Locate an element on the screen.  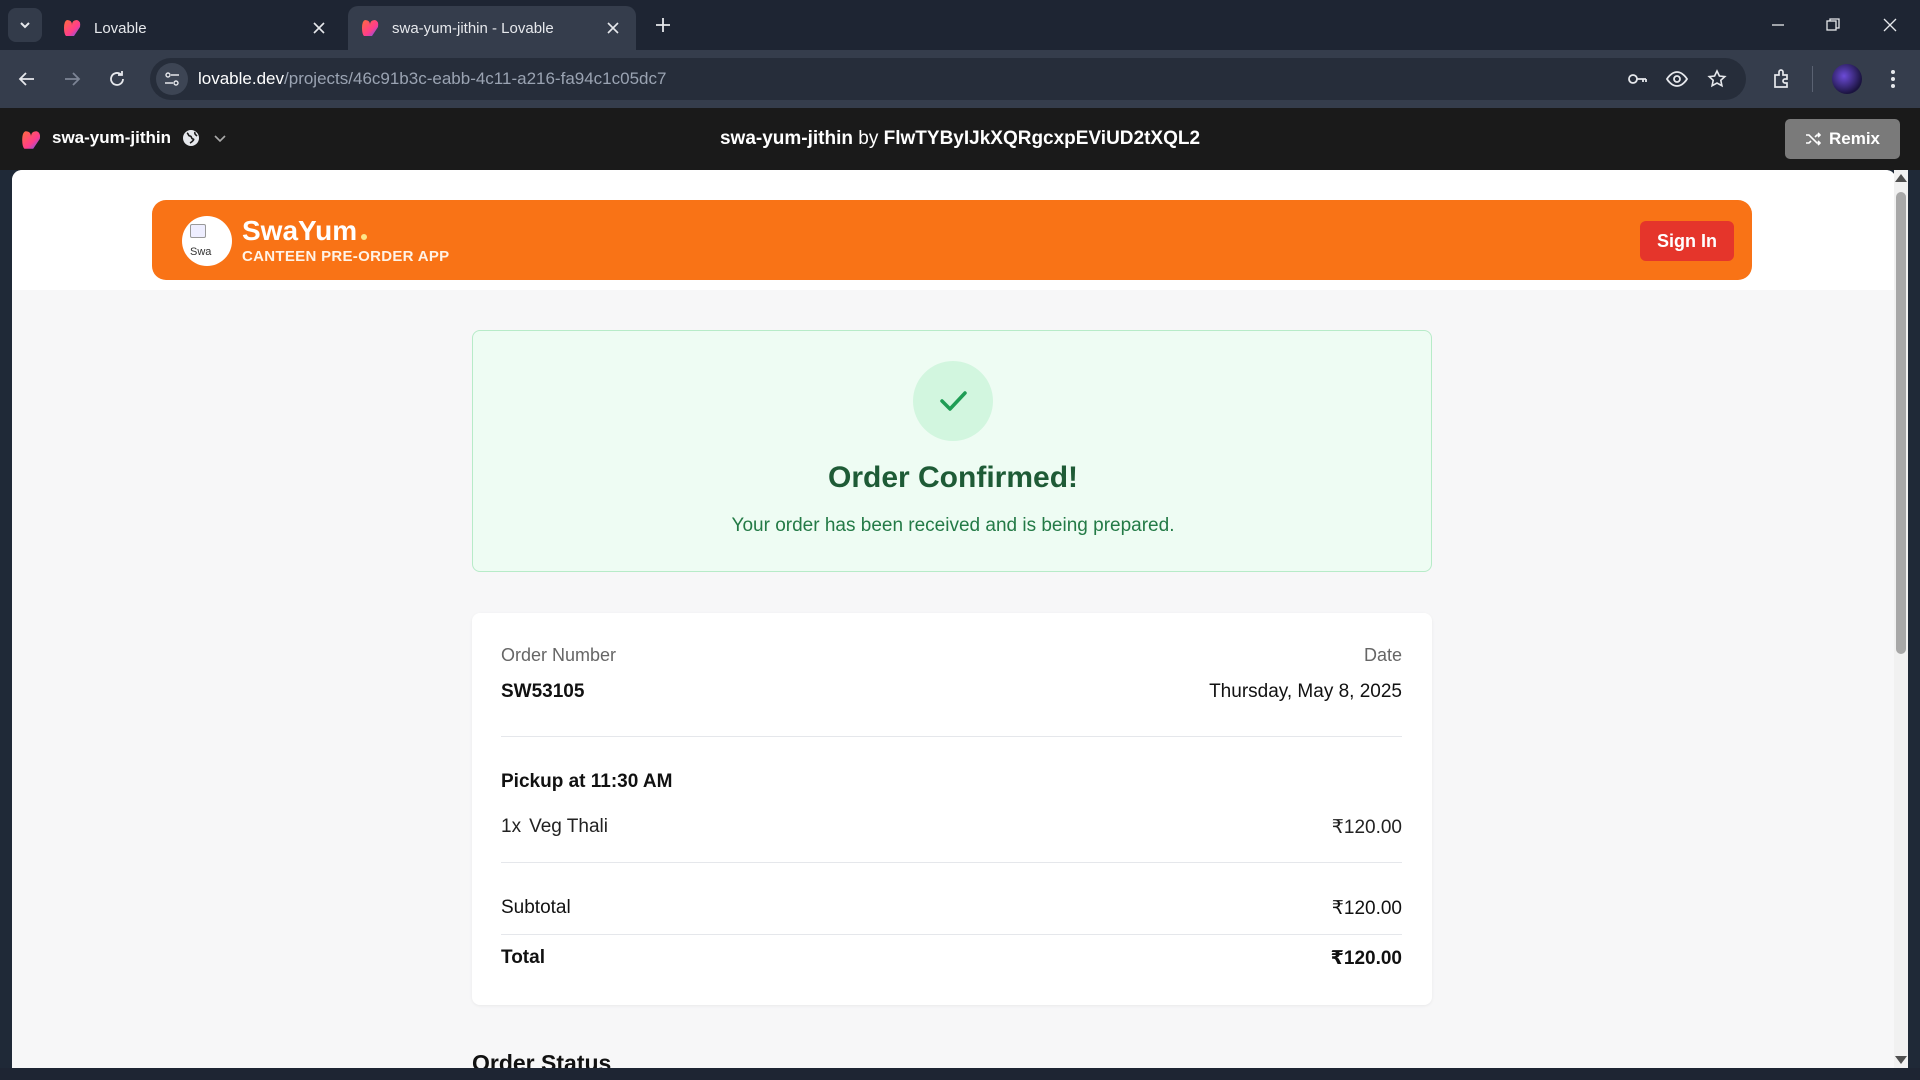
page-scrollbar is located at coordinates (1901, 619).